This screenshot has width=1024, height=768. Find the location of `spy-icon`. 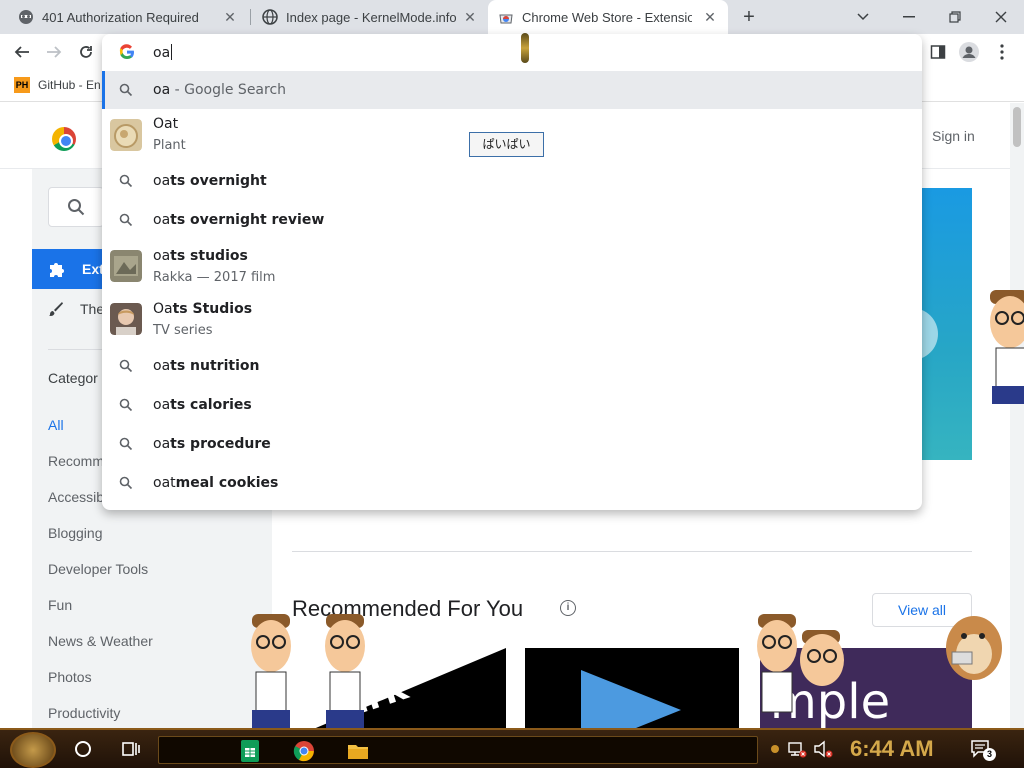

spy-icon is located at coordinates (26, 17).